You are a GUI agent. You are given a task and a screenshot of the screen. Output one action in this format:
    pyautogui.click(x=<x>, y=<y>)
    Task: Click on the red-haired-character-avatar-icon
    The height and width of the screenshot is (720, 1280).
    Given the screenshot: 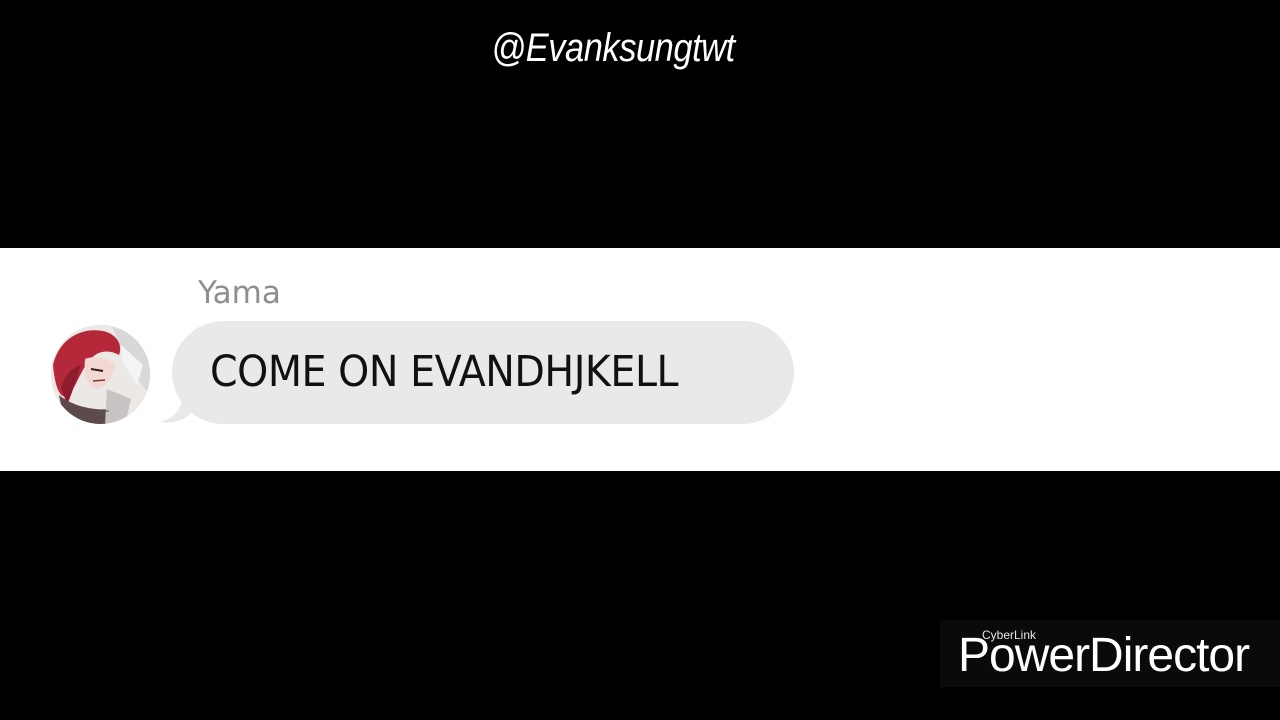 What is the action you would take?
    pyautogui.click(x=100, y=374)
    